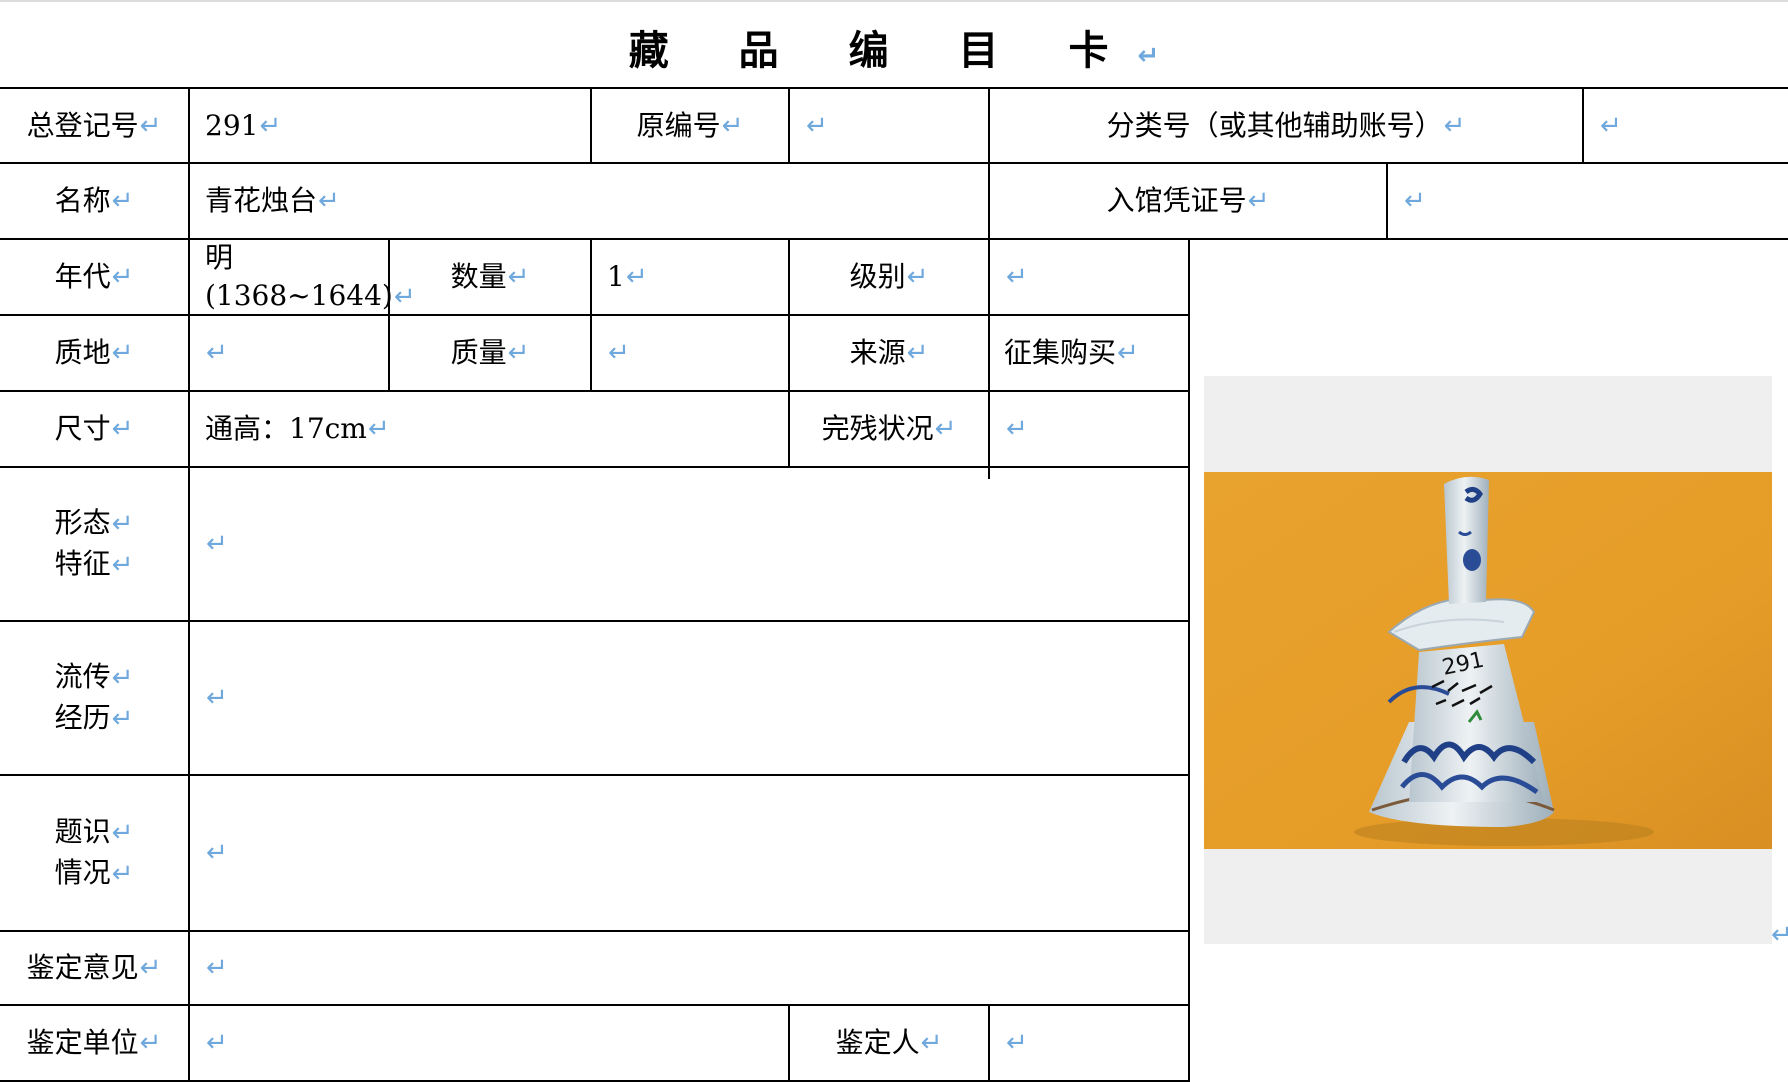  What do you see at coordinates (1188, 200) in the screenshot?
I see `entry-voucher-label: 入馆凭证号 ↵` at bounding box center [1188, 200].